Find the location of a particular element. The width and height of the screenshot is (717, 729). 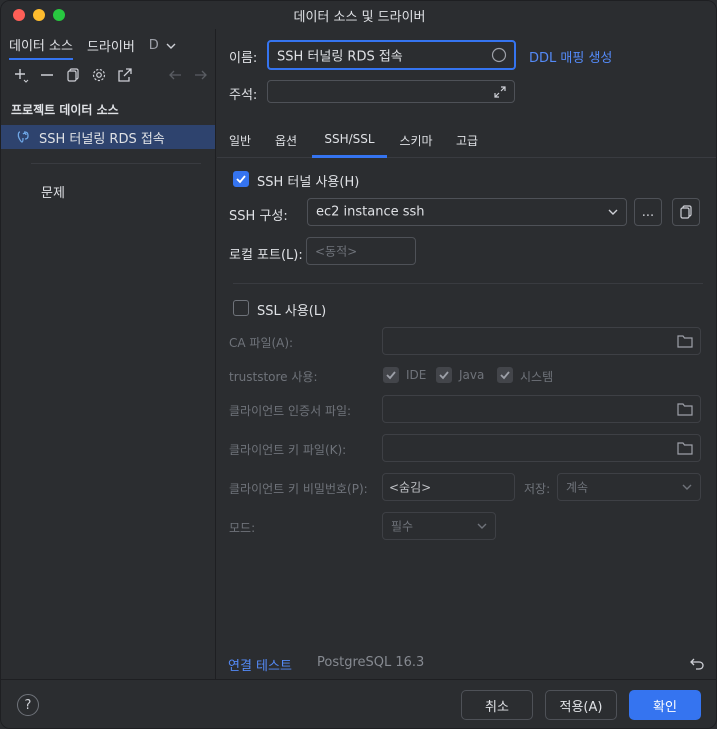

save-select-value: 계속 is located at coordinates (577, 487).